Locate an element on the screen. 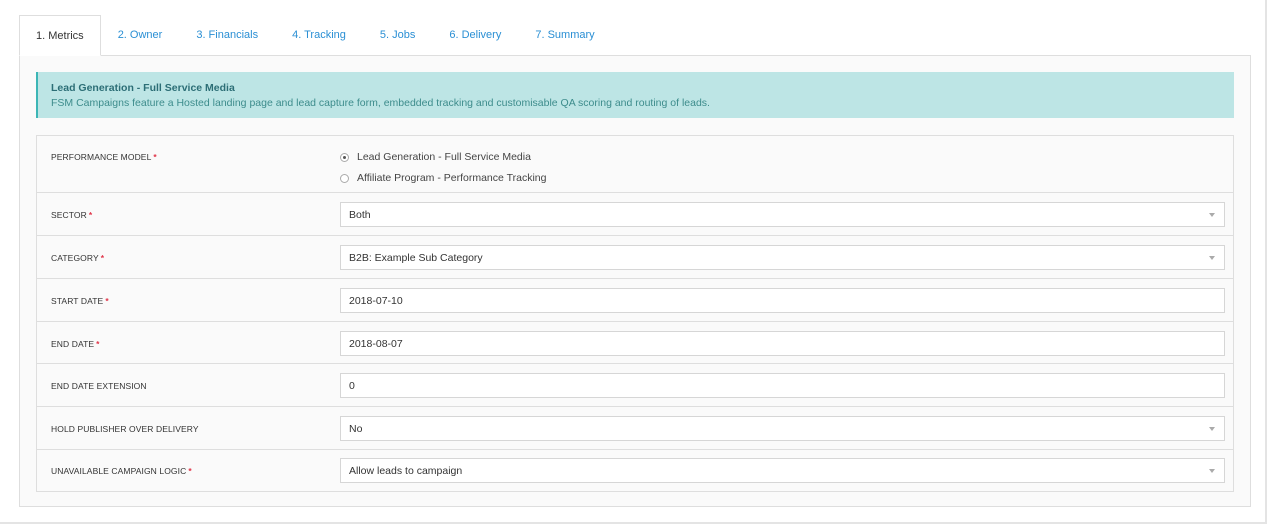 This screenshot has width=1269, height=526. row-end-date-extension: END DATE EXTENSION 0 is located at coordinates (635, 385).